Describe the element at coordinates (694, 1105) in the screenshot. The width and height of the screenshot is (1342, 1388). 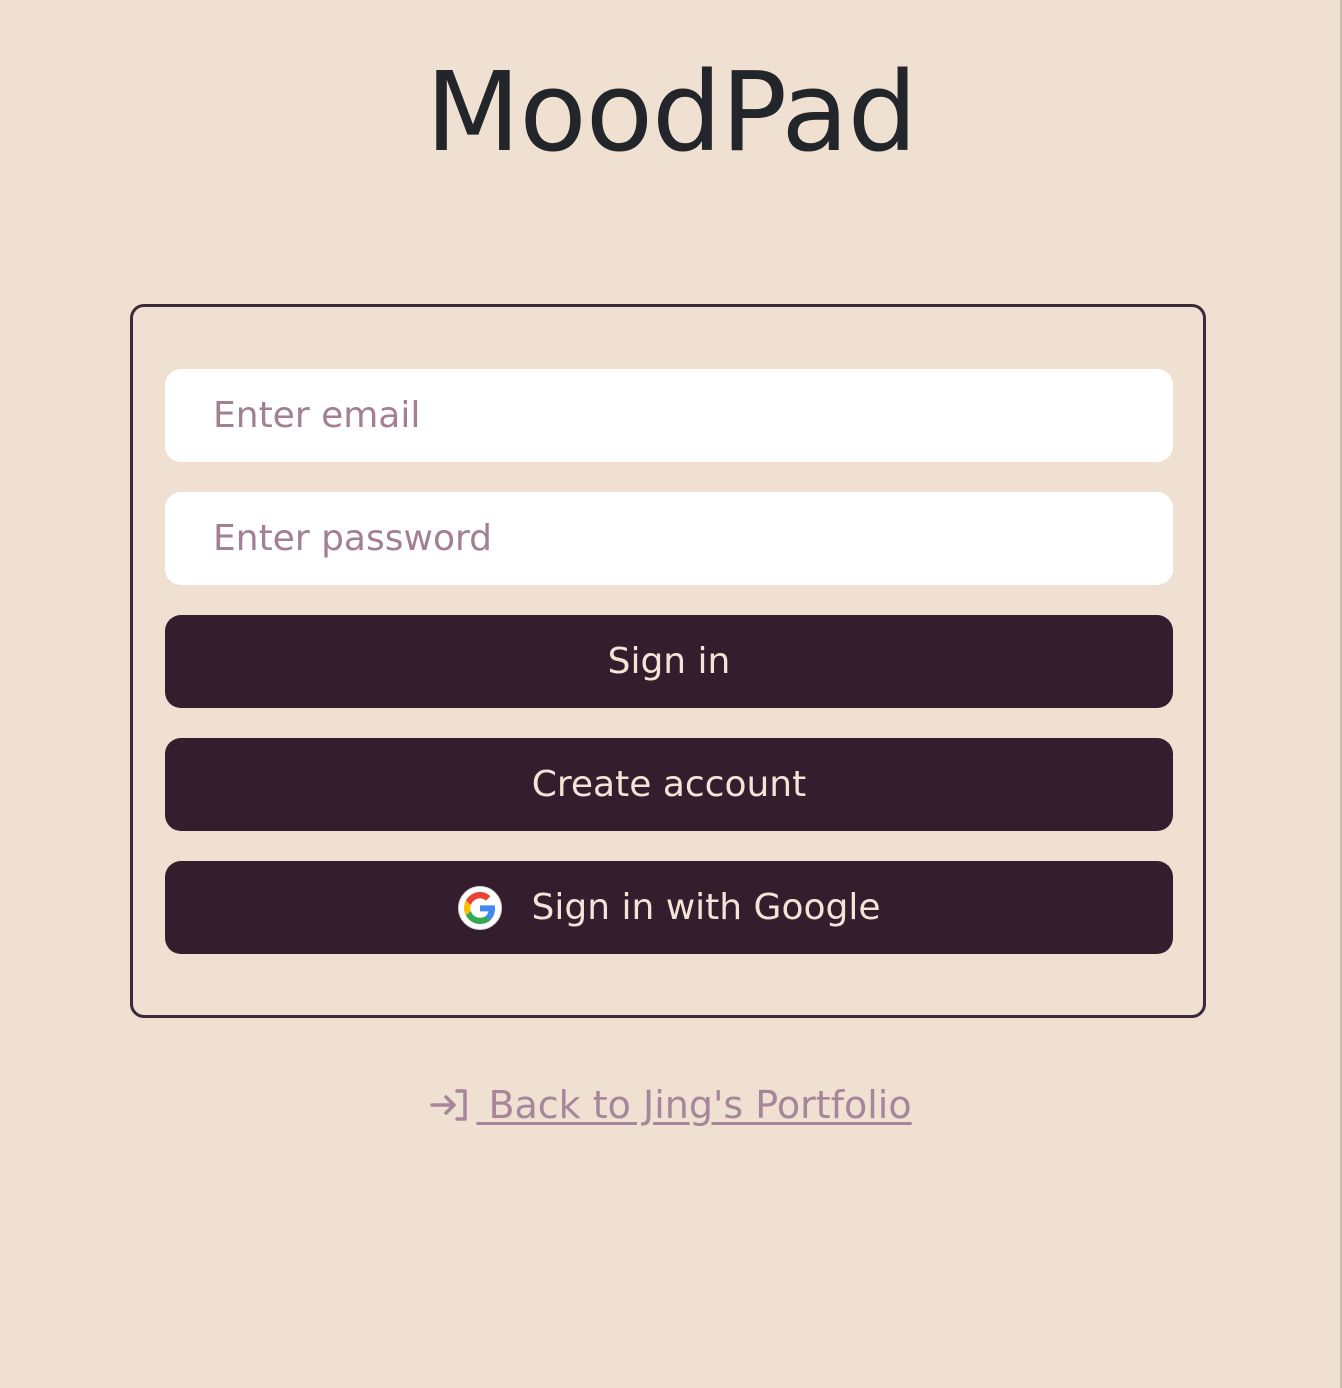
I see `back-to-portfolio-label: Back to Jing's Portfolio` at that location.